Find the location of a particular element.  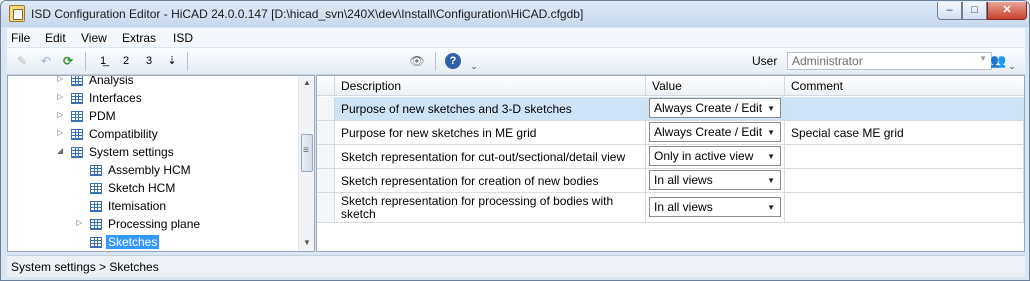

tree-item-label: Interfaces is located at coordinates (115, 98).